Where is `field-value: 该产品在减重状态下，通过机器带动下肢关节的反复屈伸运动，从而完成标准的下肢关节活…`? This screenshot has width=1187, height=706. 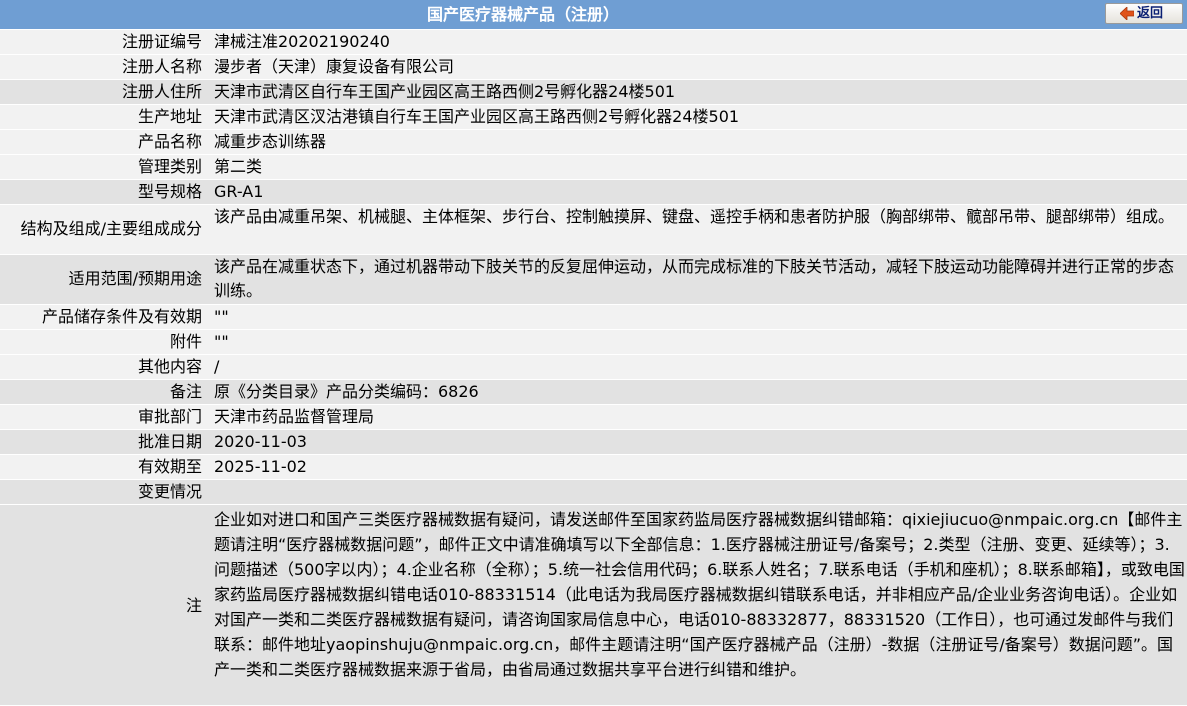 field-value: 该产品在减重状态下，通过机器带动下肢关节的反复屈伸运动，从而完成标准的下肢关节活… is located at coordinates (694, 278).